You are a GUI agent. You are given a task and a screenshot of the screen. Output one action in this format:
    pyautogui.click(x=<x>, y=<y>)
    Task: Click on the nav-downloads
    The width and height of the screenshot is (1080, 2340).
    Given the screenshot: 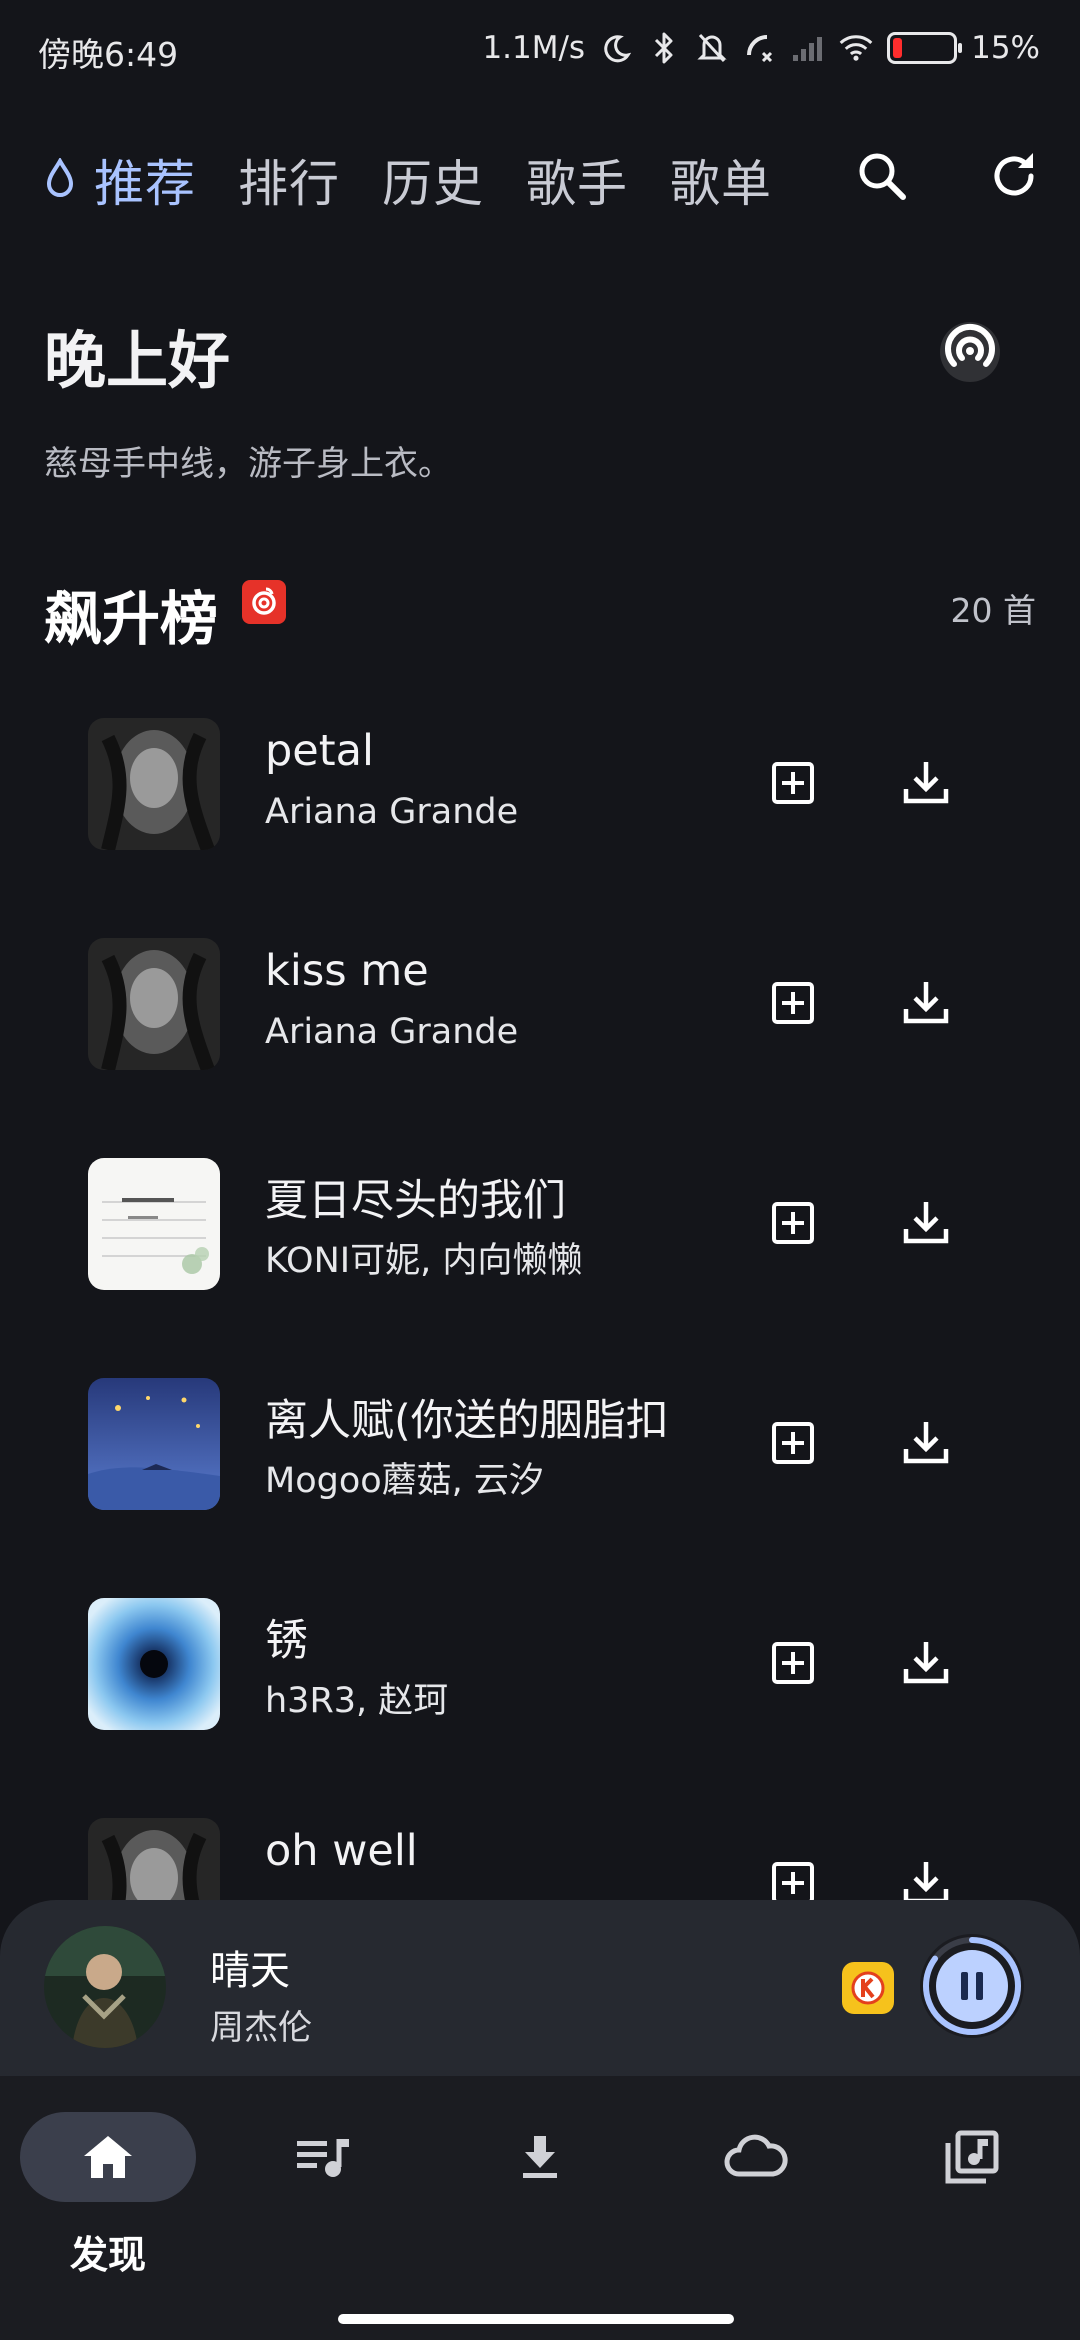 What is the action you would take?
    pyautogui.click(x=540, y=2157)
    